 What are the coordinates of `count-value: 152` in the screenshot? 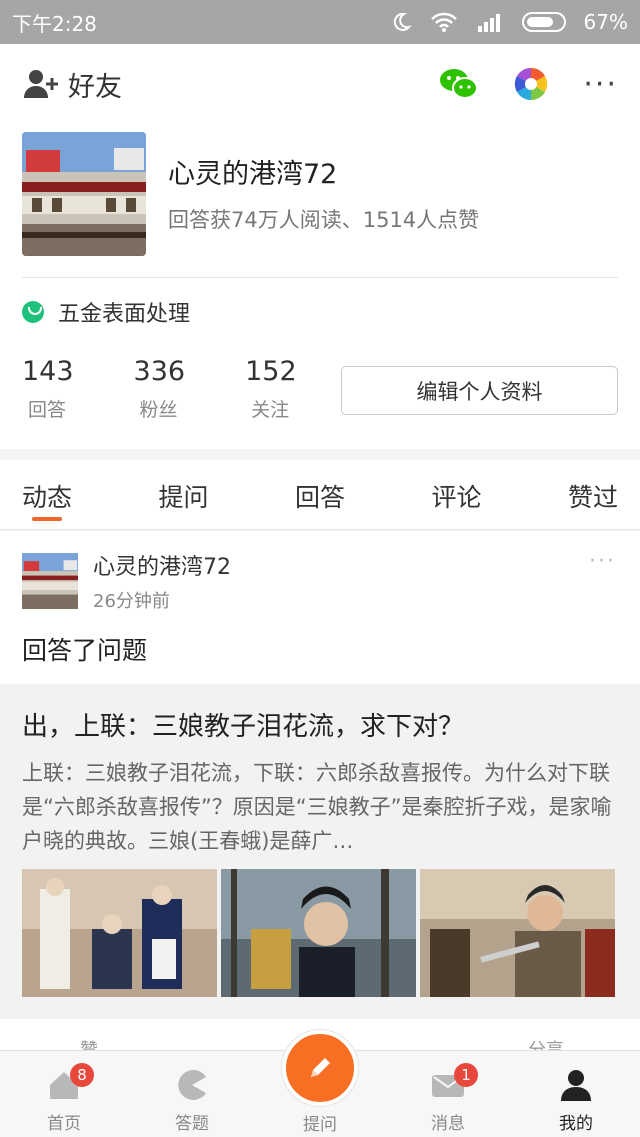 It's located at (271, 371).